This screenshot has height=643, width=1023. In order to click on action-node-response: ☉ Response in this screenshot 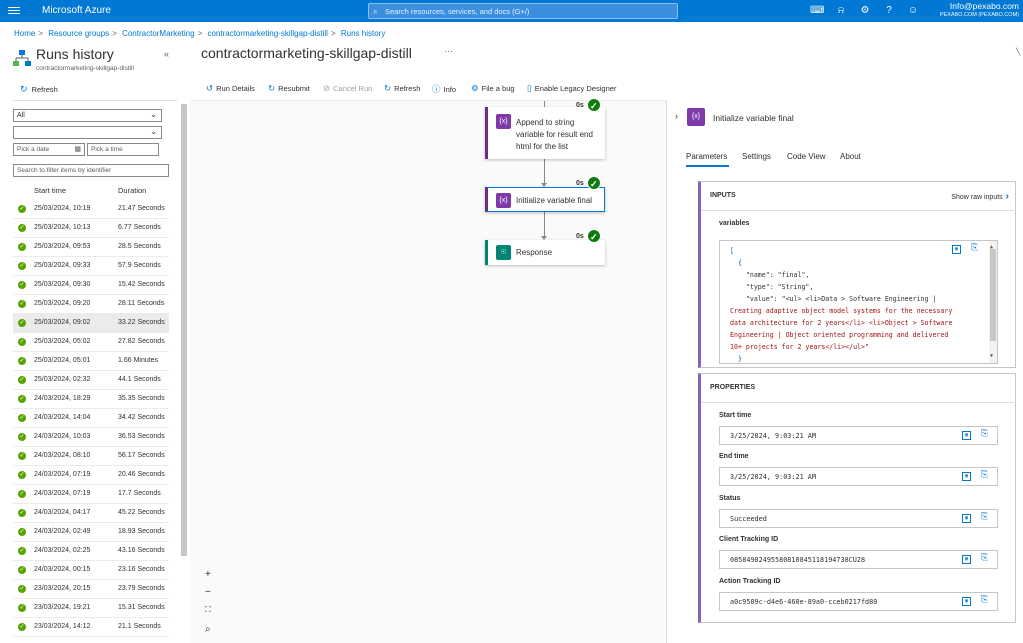, I will do `click(545, 252)`.